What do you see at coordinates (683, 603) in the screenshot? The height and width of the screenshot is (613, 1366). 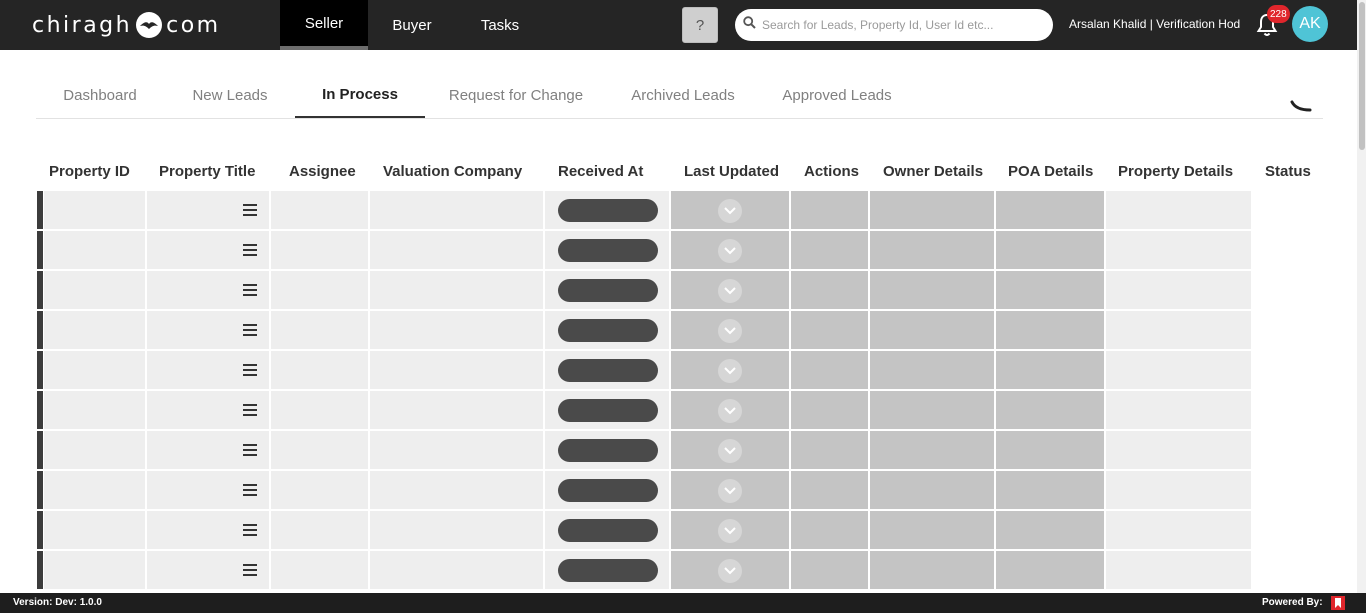 I see `footer: Version: Dev: 1.0.0 Powered By:` at bounding box center [683, 603].